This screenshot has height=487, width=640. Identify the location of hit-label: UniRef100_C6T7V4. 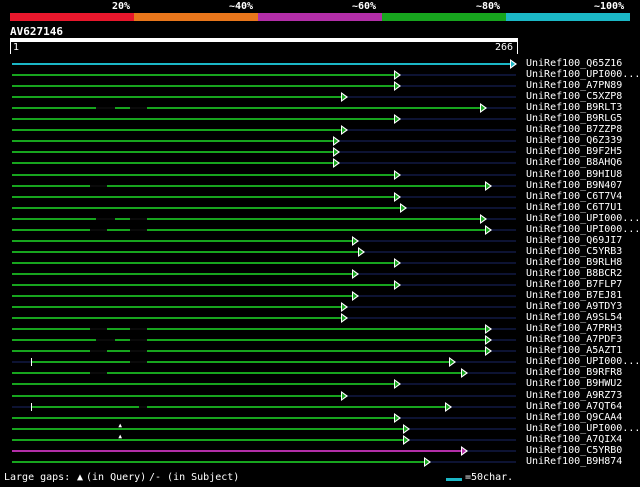
(574, 196).